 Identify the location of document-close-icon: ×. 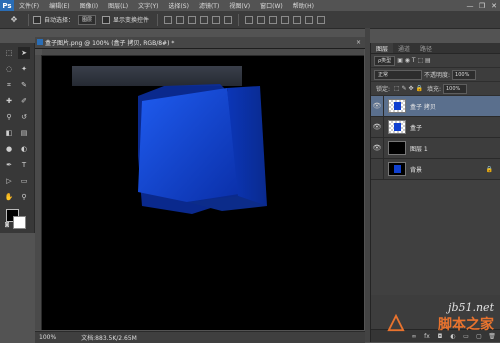
(358, 42).